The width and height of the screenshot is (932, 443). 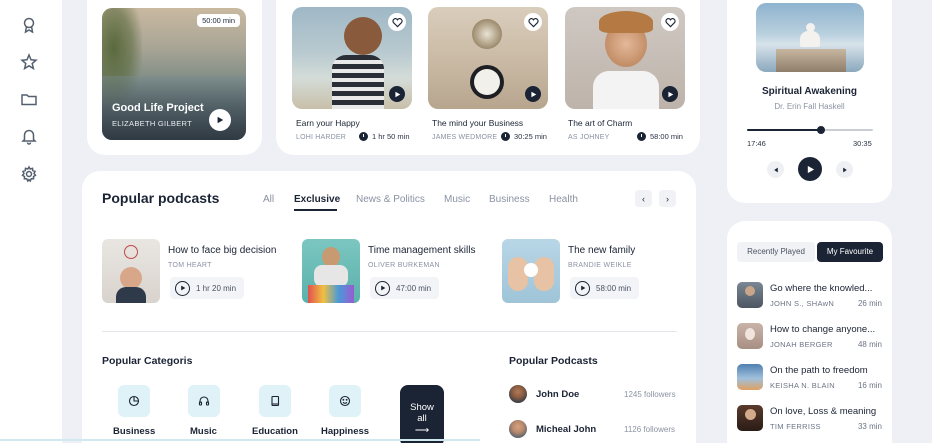 I want to click on tab-my-favourite: My Favourite, so click(x=850, y=252).